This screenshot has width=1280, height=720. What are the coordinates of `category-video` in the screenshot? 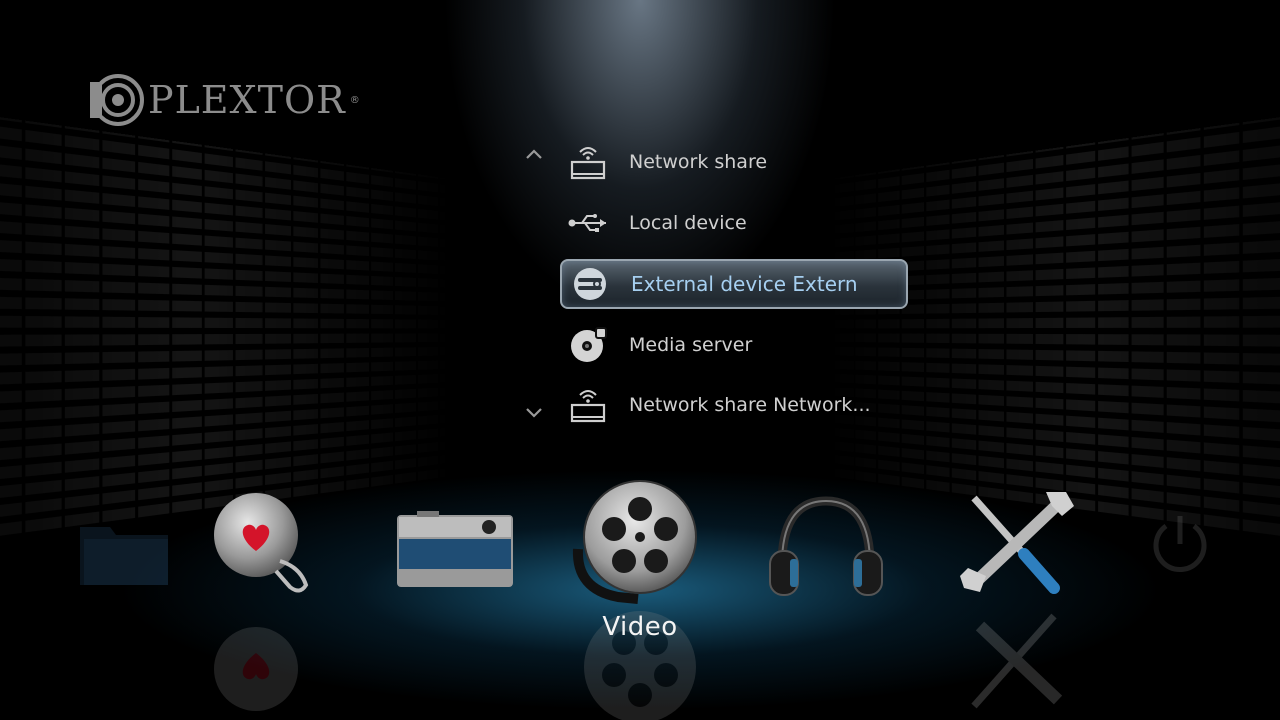 It's located at (638, 542).